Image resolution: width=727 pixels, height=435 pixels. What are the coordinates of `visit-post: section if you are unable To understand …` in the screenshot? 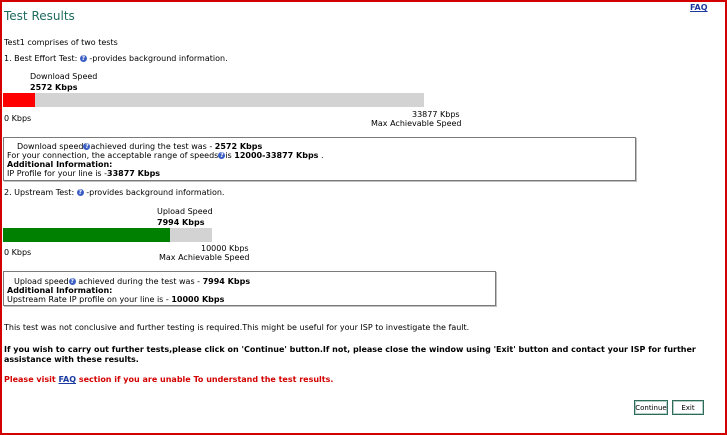 It's located at (205, 379).